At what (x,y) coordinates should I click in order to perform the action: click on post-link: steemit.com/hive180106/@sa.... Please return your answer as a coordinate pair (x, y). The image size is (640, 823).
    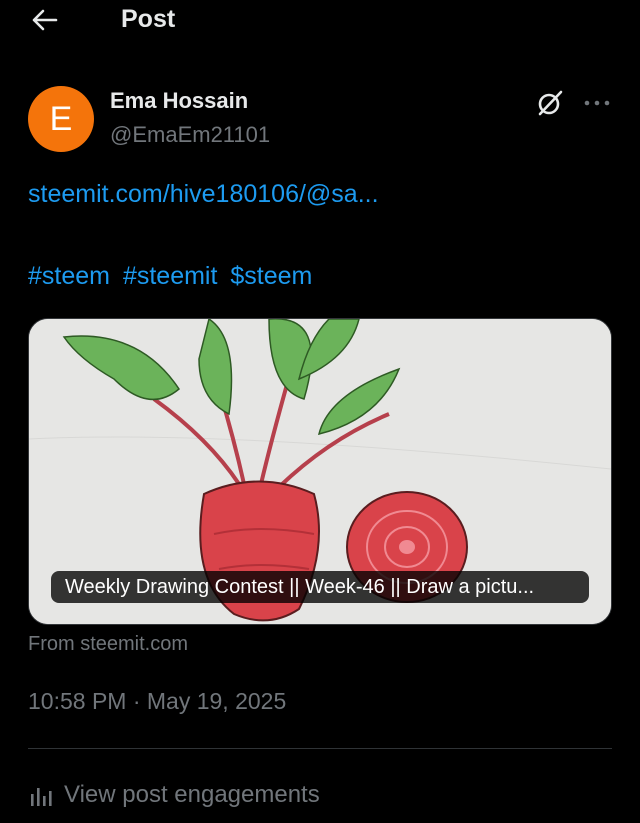
    Looking at the image, I should click on (203, 194).